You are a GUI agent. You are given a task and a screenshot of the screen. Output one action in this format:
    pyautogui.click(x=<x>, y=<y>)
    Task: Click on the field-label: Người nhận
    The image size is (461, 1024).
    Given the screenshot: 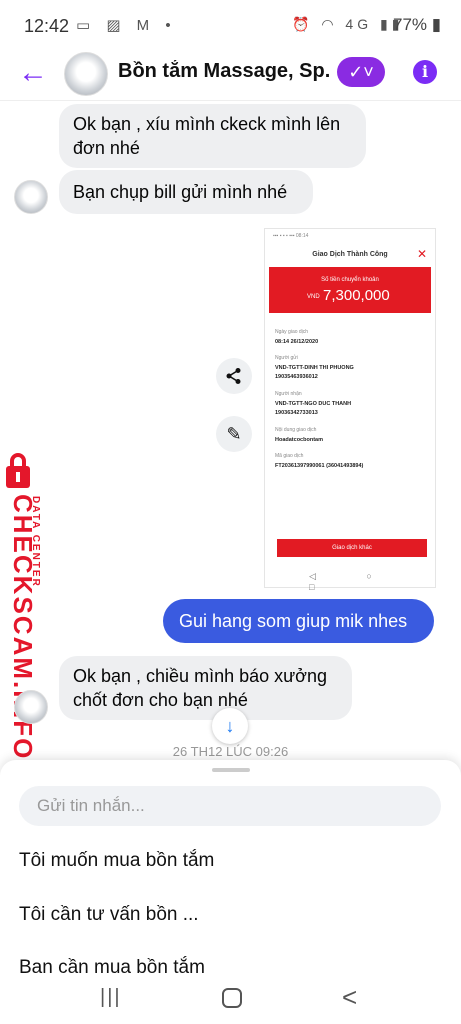 What is the action you would take?
    pyautogui.click(x=288, y=394)
    